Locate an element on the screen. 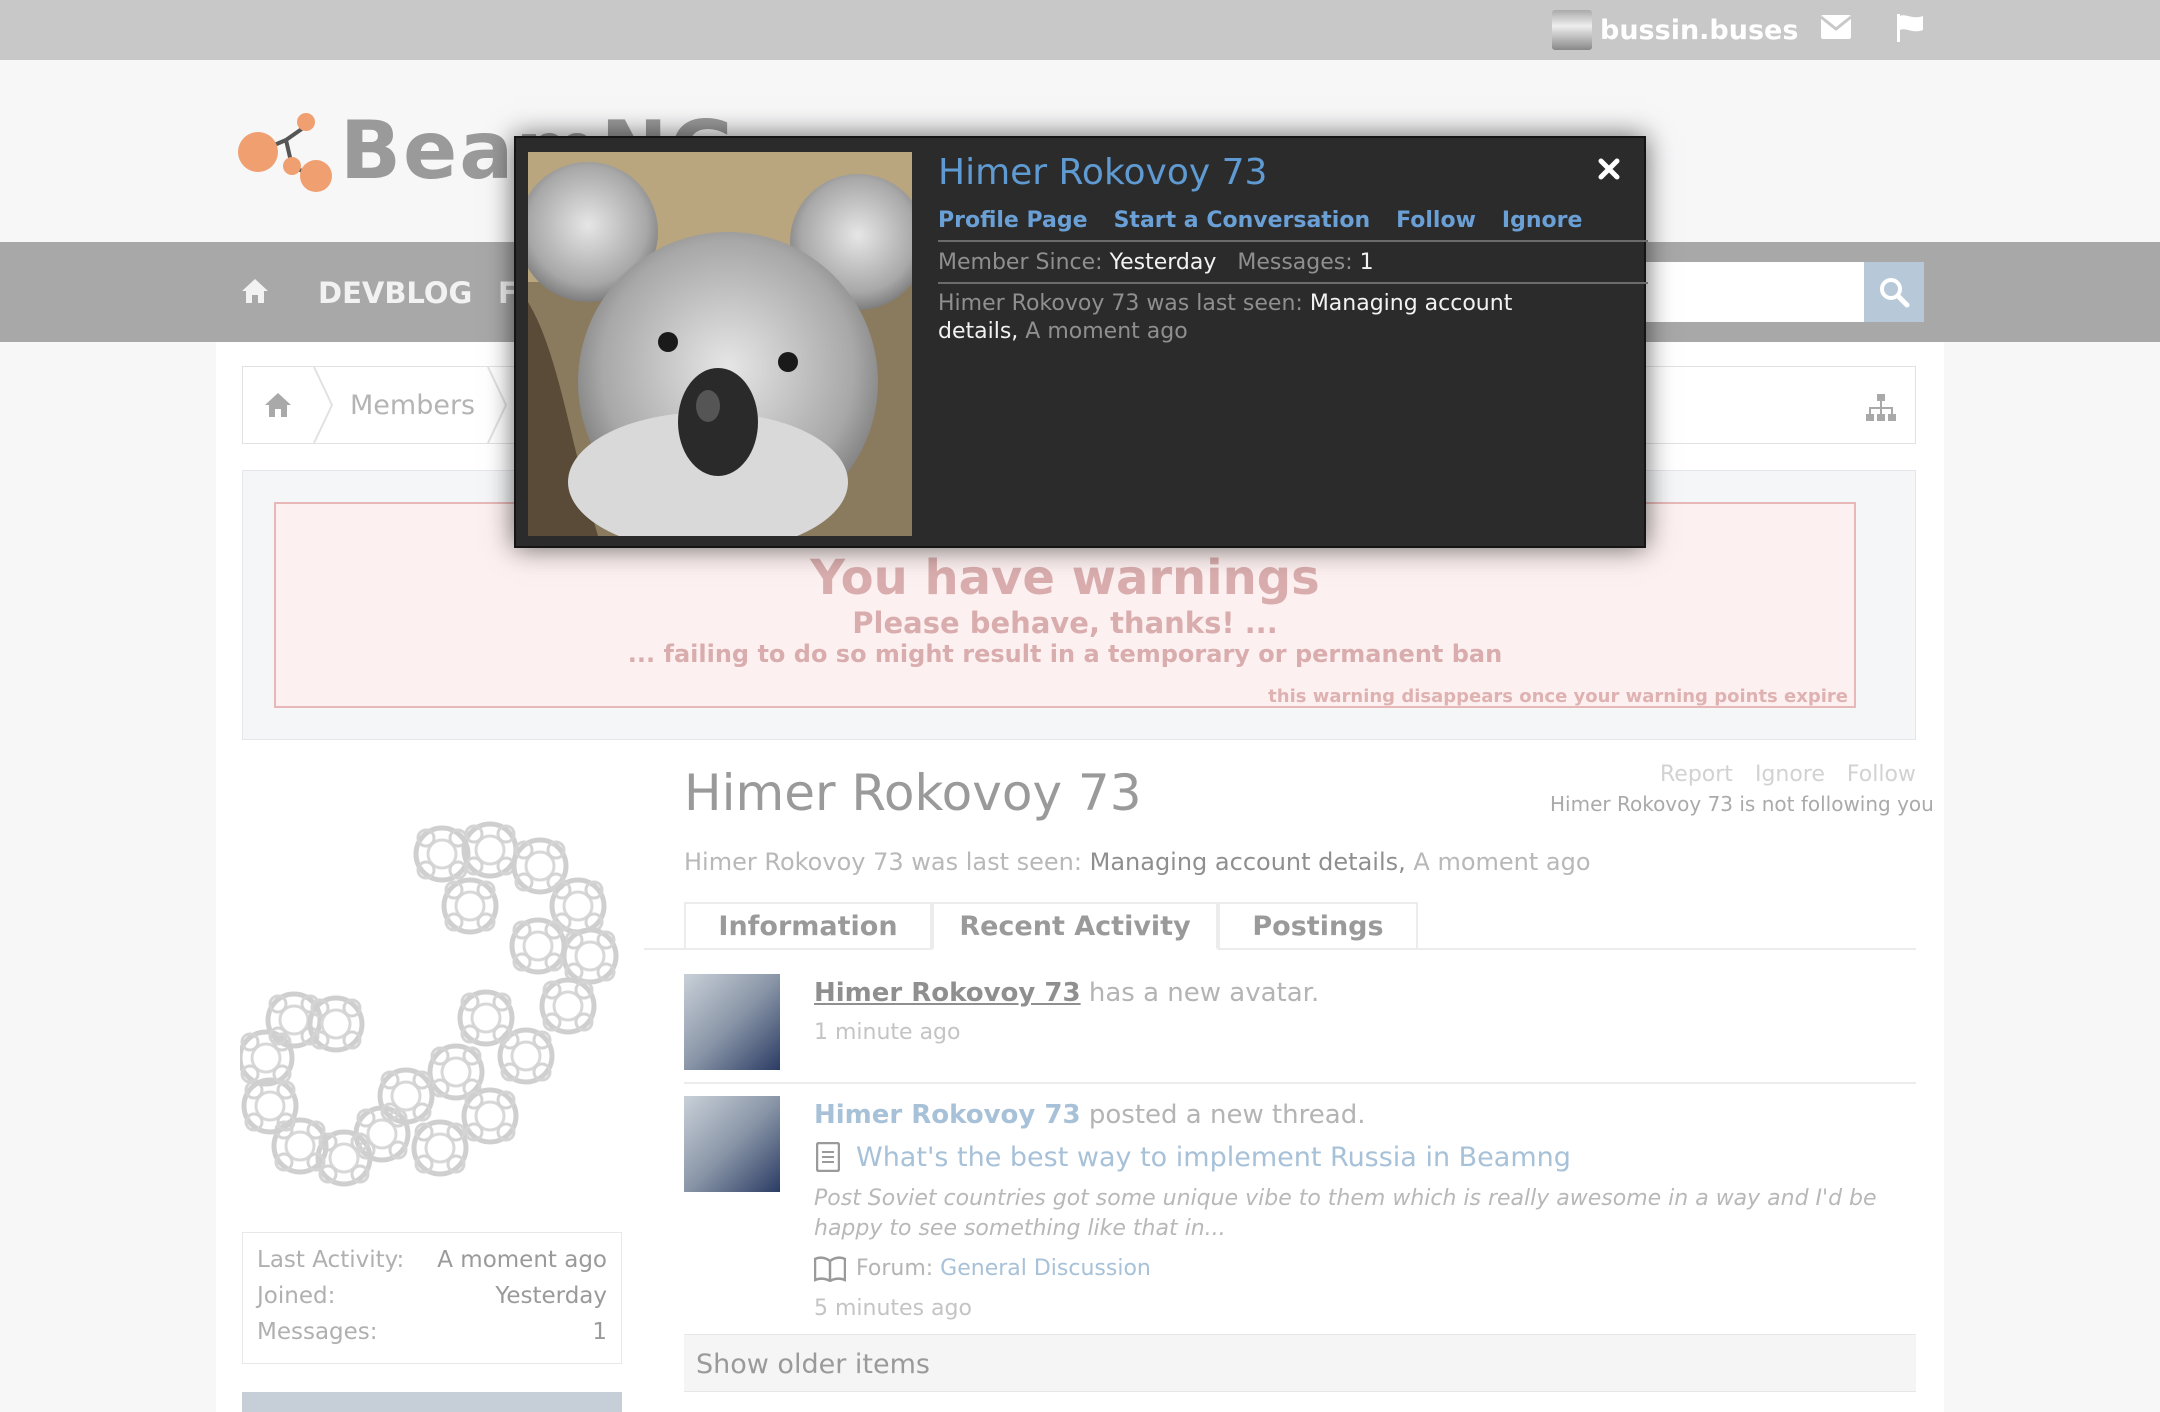  search-button is located at coordinates (1894, 292).